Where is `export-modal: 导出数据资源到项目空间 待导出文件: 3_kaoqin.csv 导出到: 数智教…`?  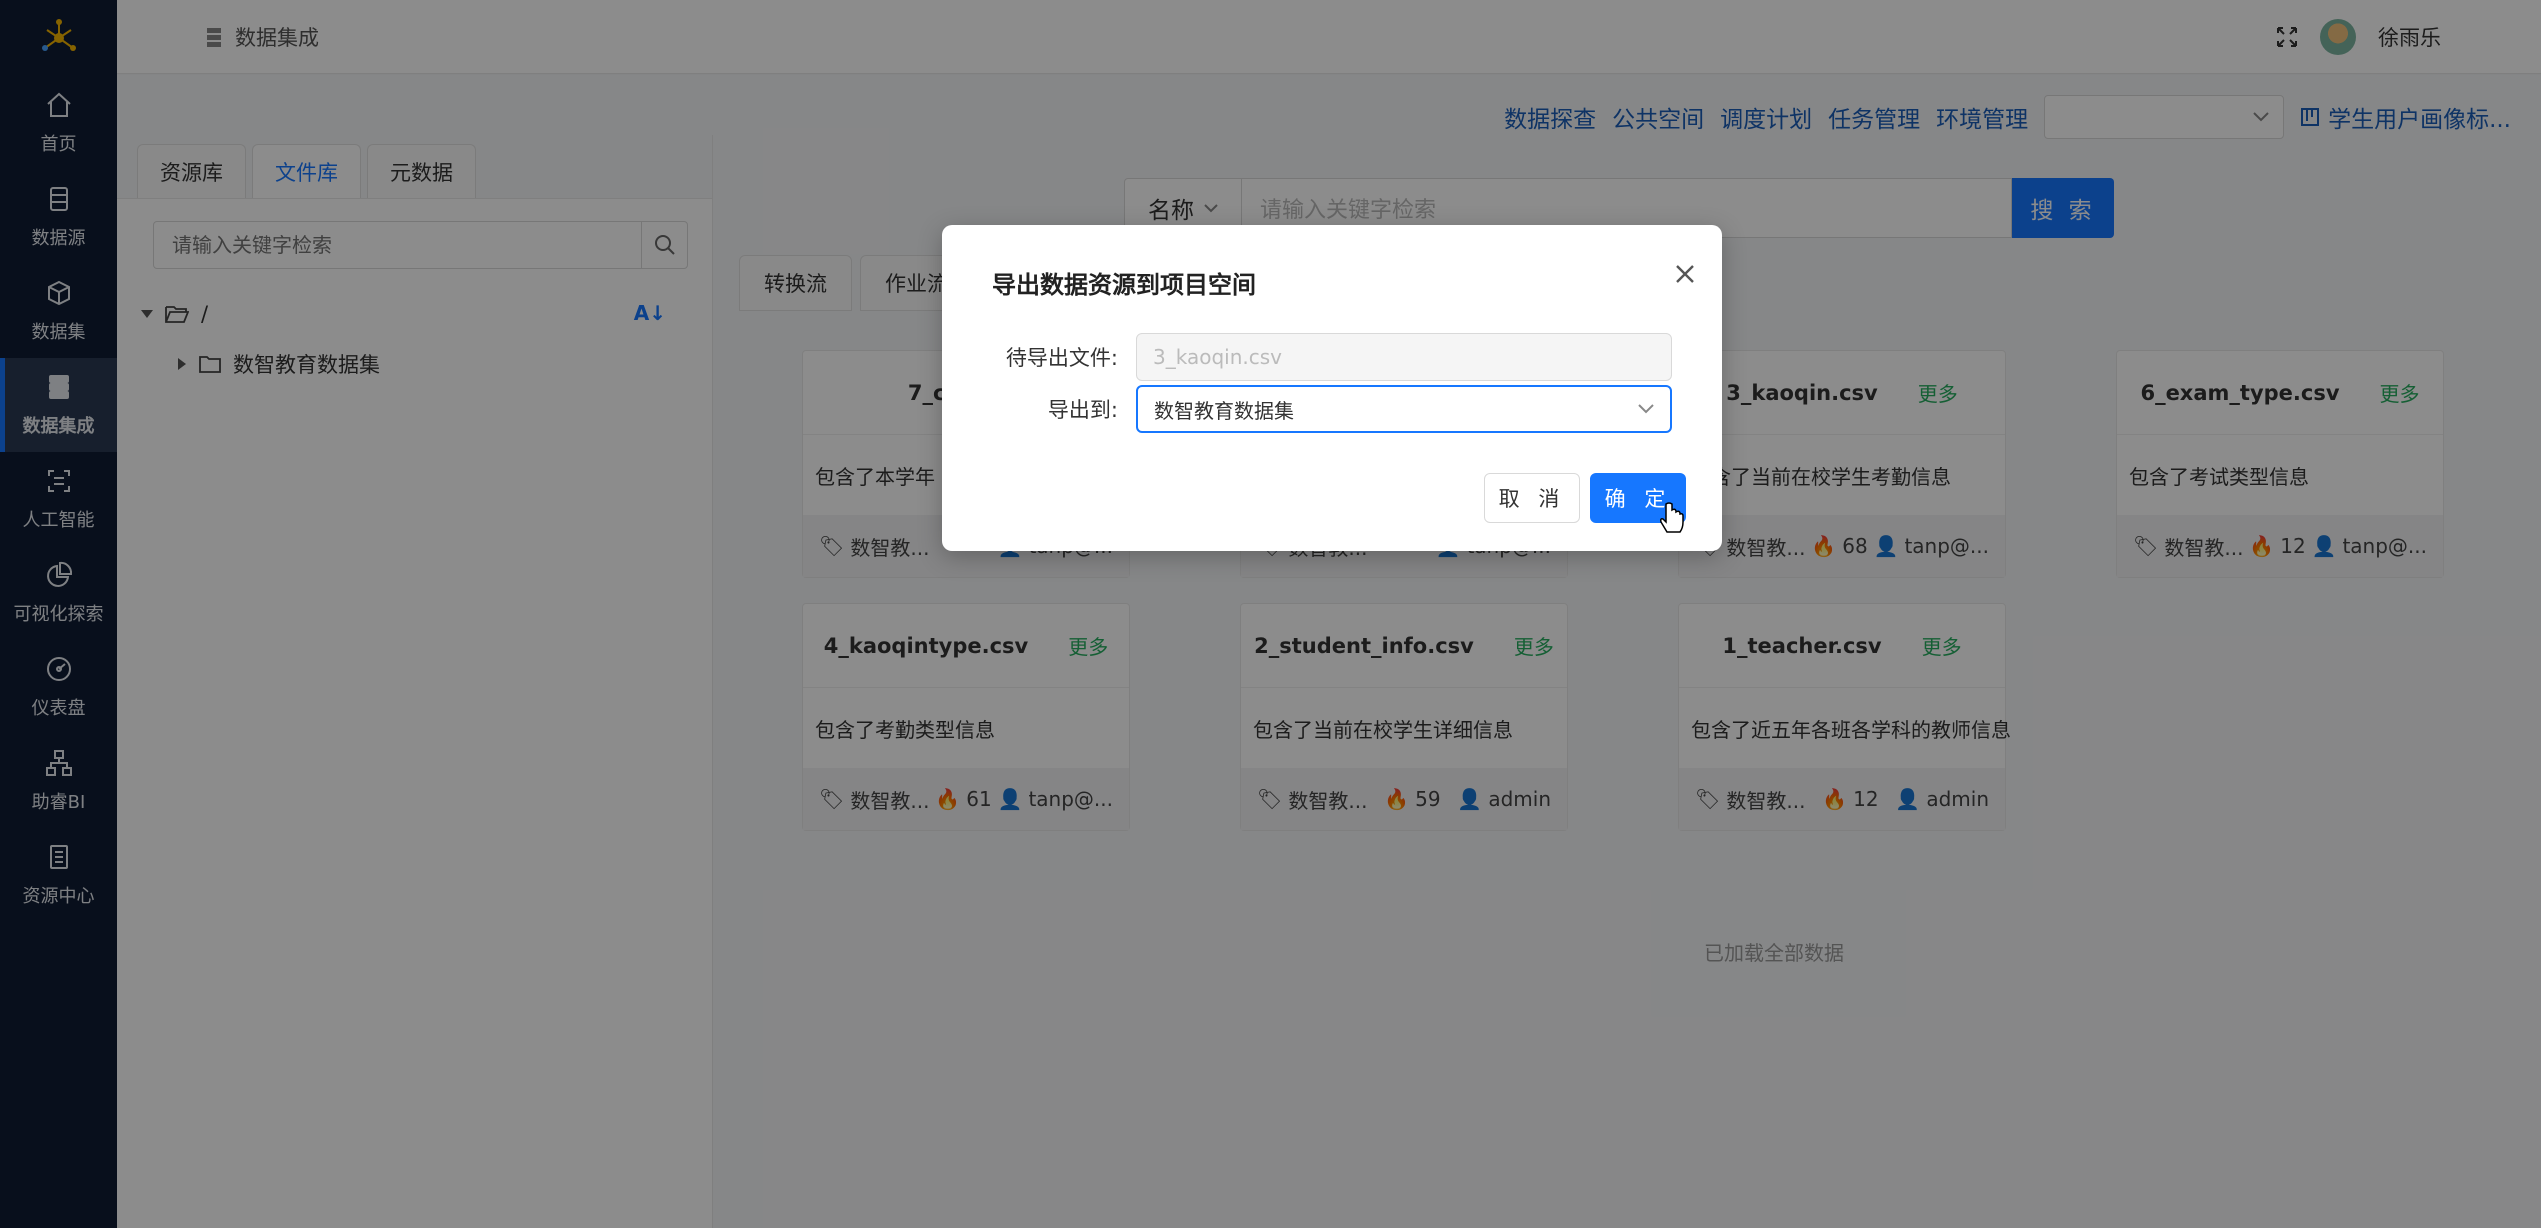 export-modal: 导出数据资源到项目空间 待导出文件: 3_kaoqin.csv 导出到: 数智教… is located at coordinates (1332, 388).